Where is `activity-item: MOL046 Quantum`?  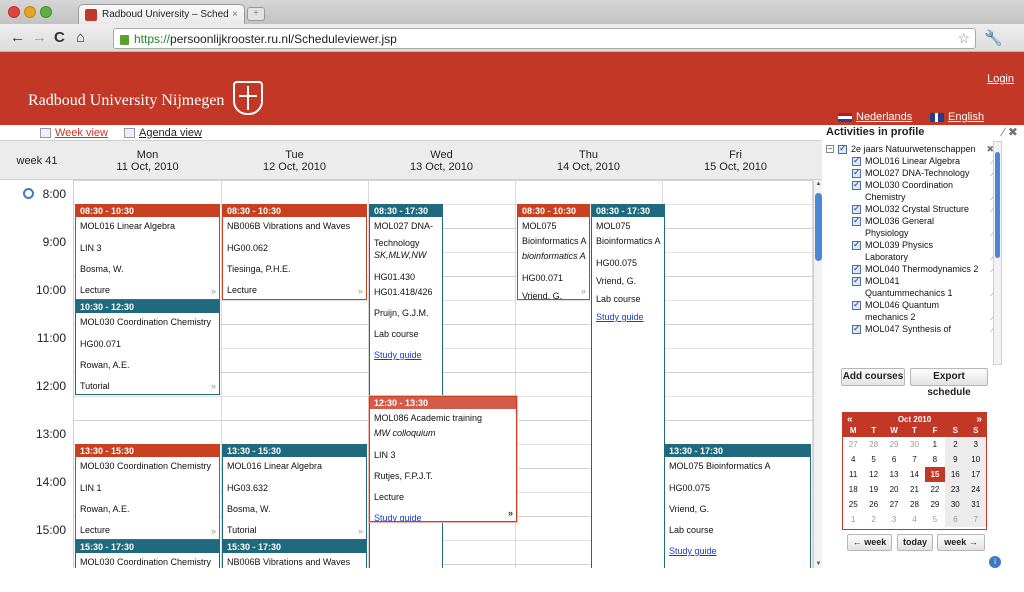
activity-item: MOL046 Quantum is located at coordinates (920, 305).